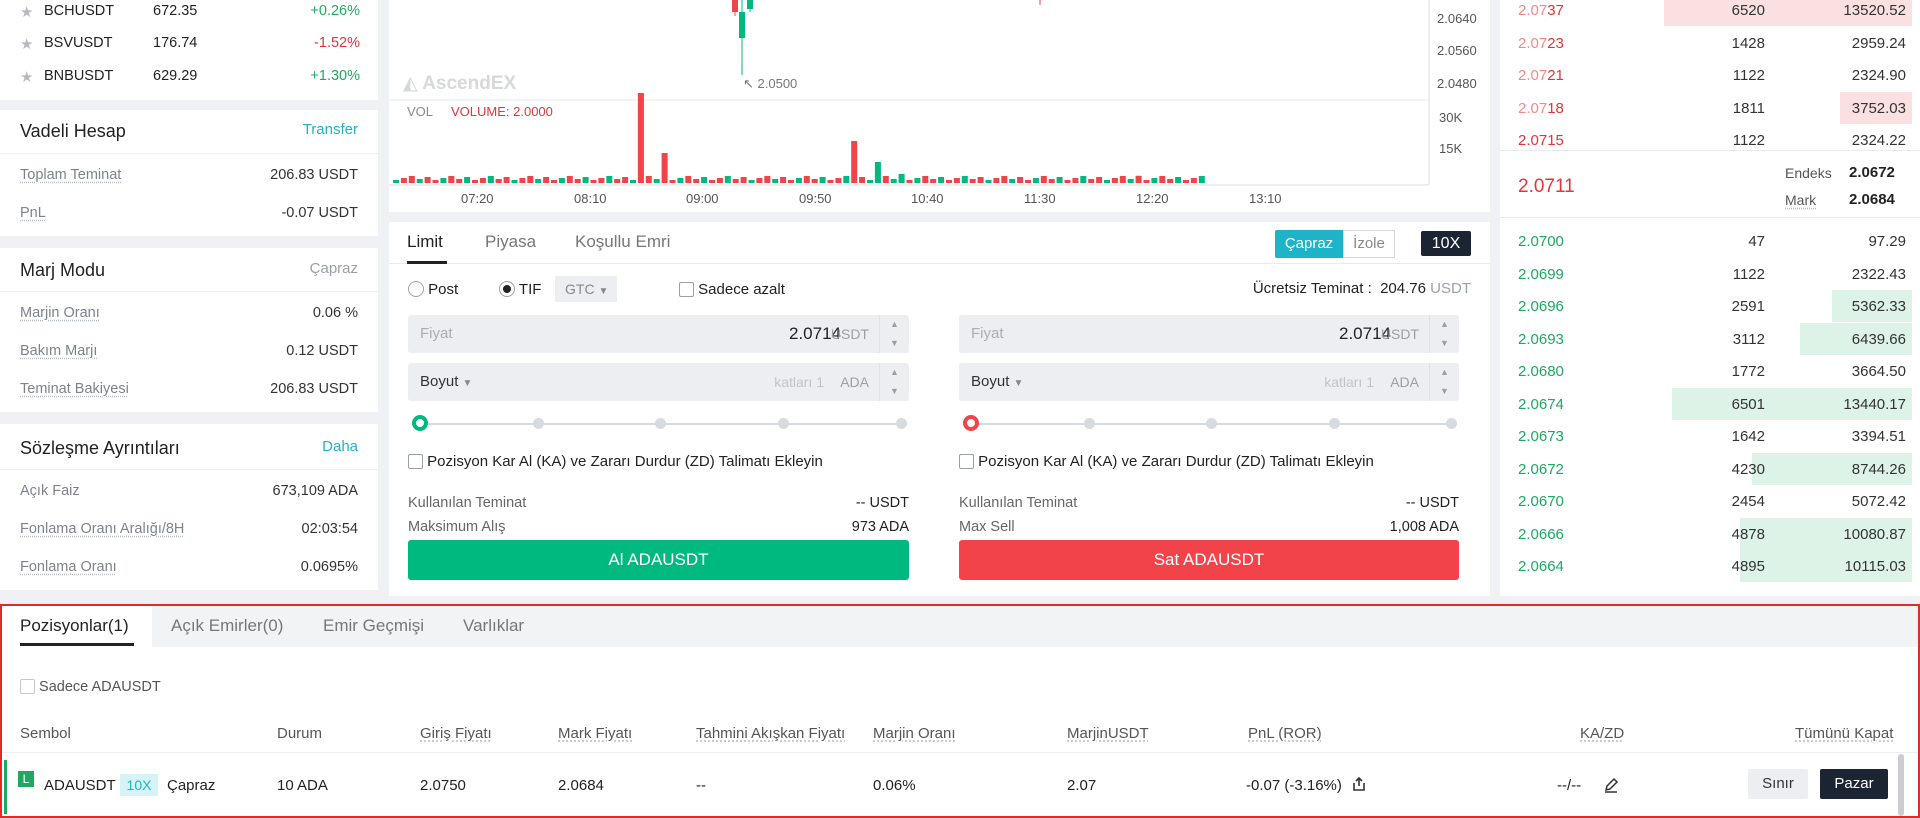 The image size is (1920, 818). What do you see at coordinates (1555, 339) in the screenshot?
I see `price-suffix: 93` at bounding box center [1555, 339].